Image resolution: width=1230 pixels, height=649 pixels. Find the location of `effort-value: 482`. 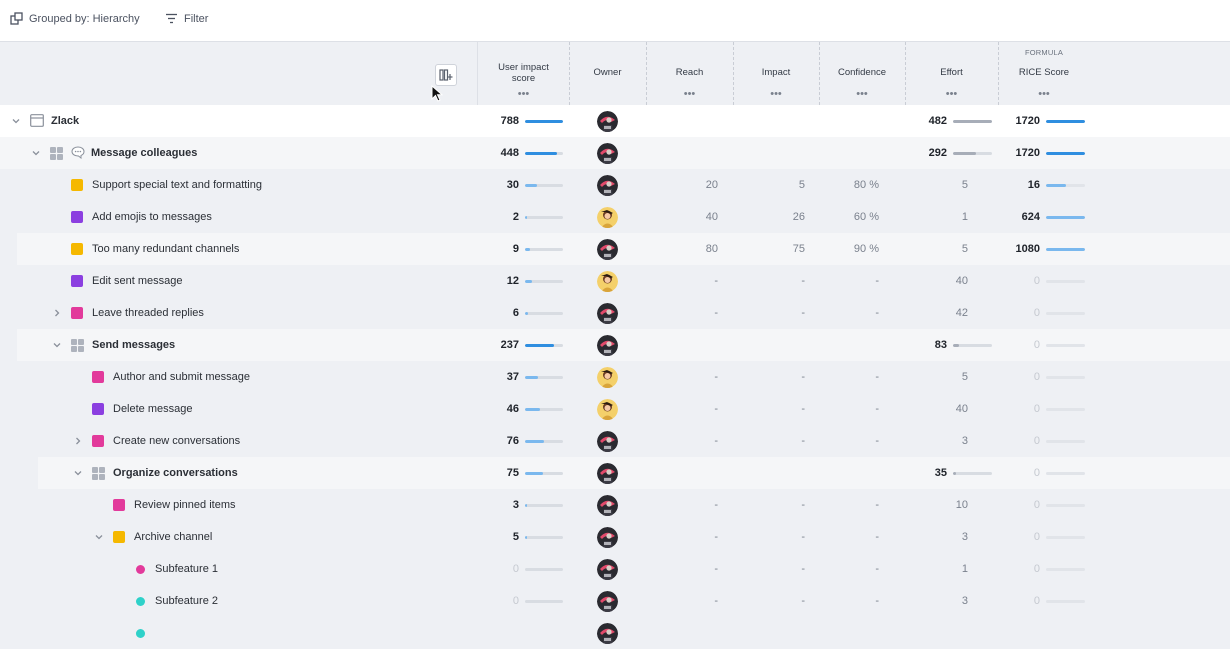

effort-value: 482 is located at coordinates (926, 121).